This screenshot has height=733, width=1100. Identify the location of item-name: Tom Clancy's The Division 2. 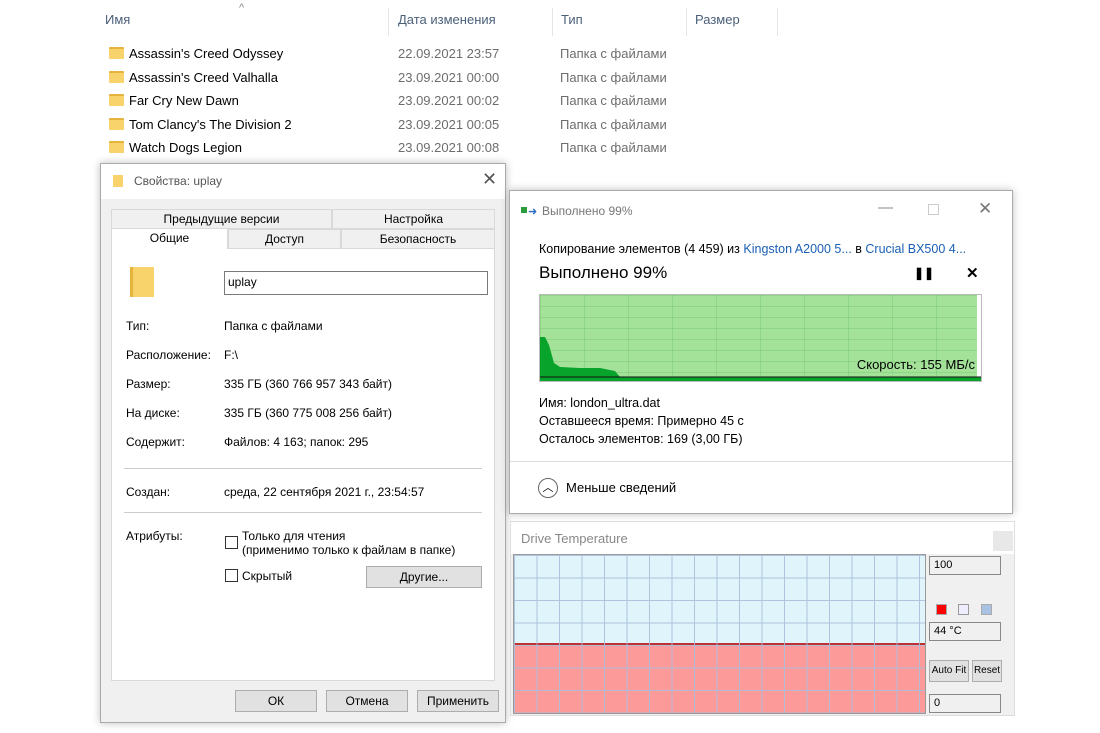
(210, 124).